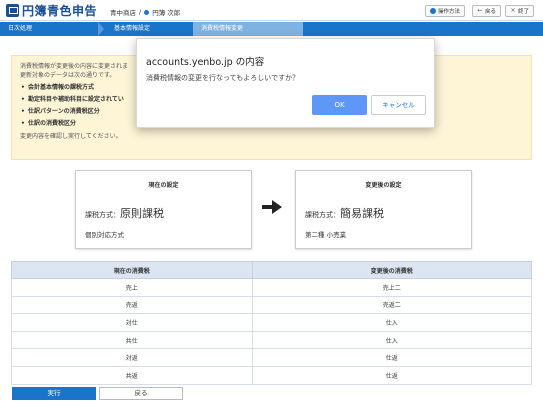 The height and width of the screenshot is (403, 543). Describe the element at coordinates (166, 13) in the screenshot. I see `user-name: 円簿 次郎` at that location.